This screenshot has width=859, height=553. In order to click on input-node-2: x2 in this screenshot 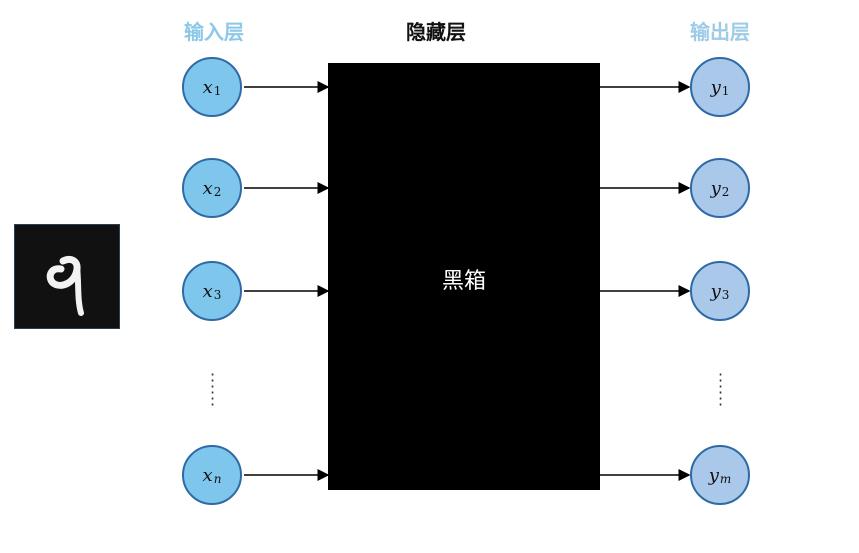, I will do `click(212, 188)`.